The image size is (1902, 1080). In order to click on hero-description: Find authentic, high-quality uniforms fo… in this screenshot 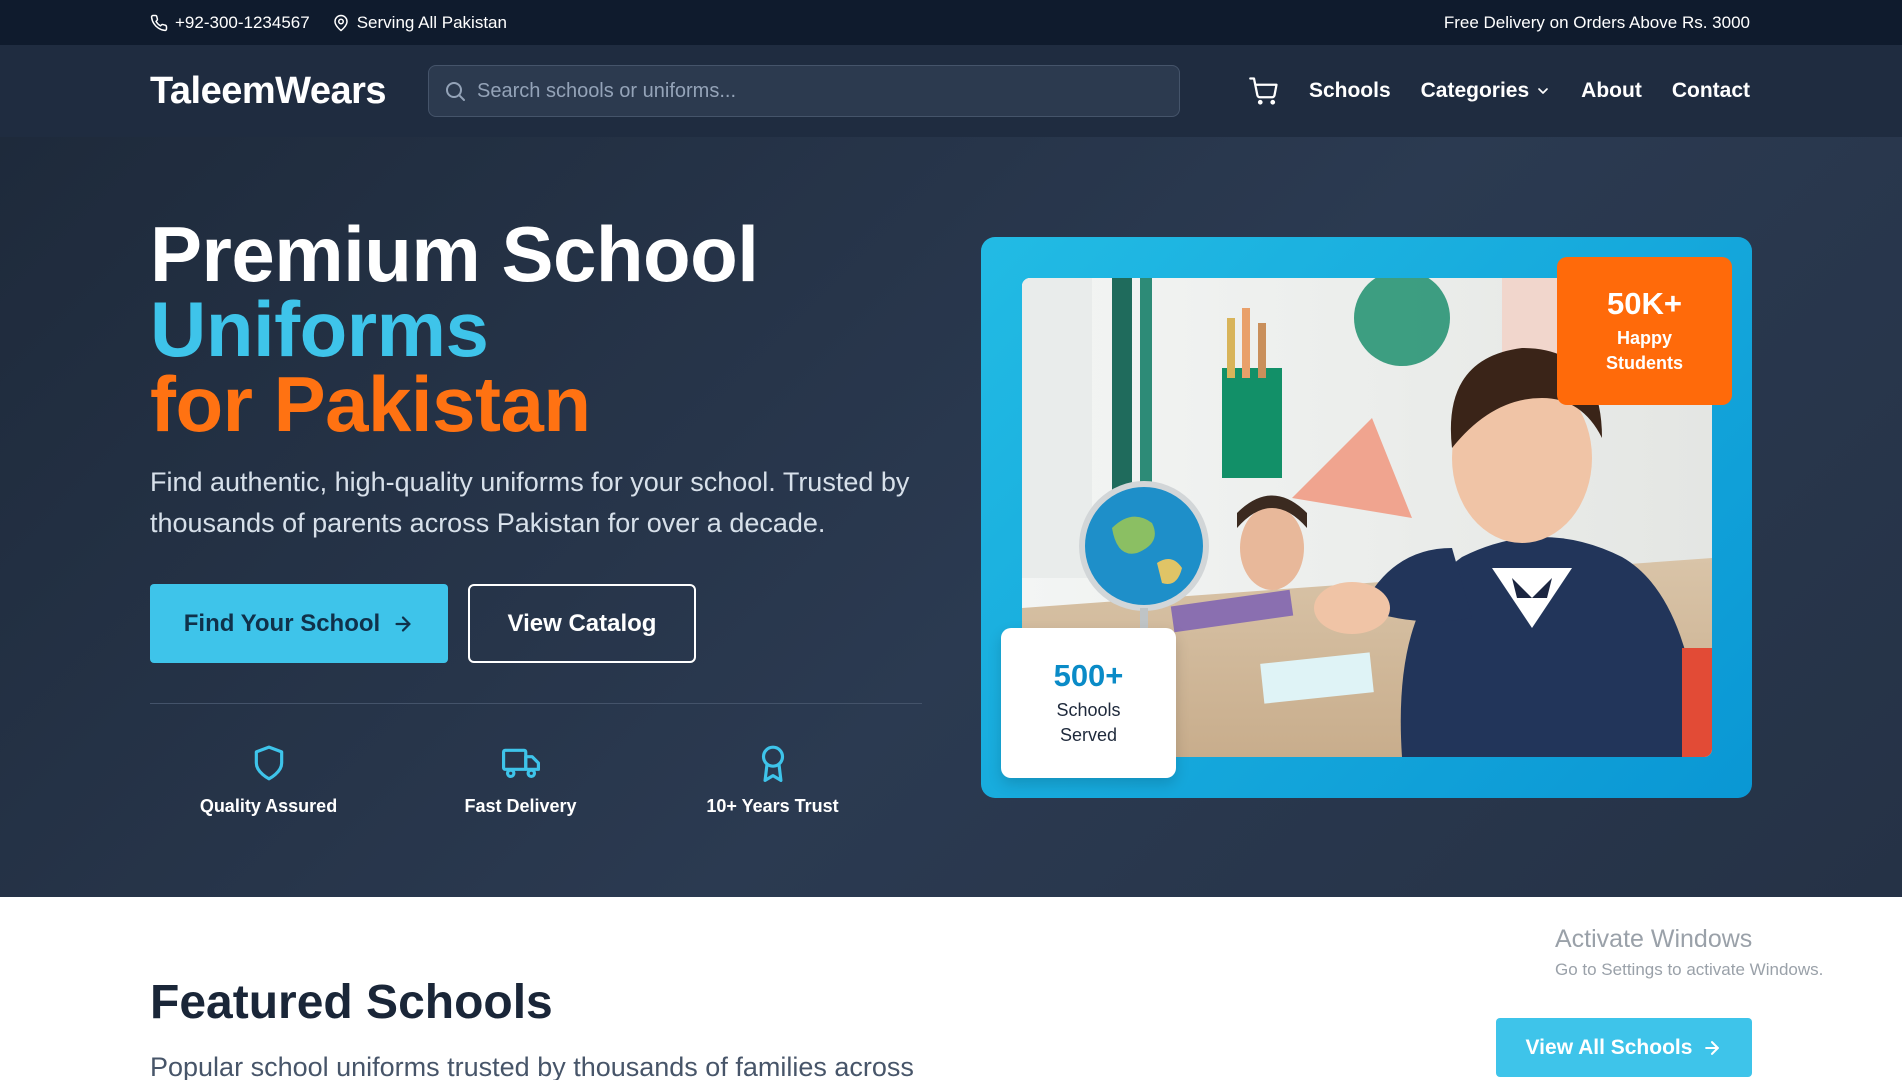, I will do `click(530, 502)`.